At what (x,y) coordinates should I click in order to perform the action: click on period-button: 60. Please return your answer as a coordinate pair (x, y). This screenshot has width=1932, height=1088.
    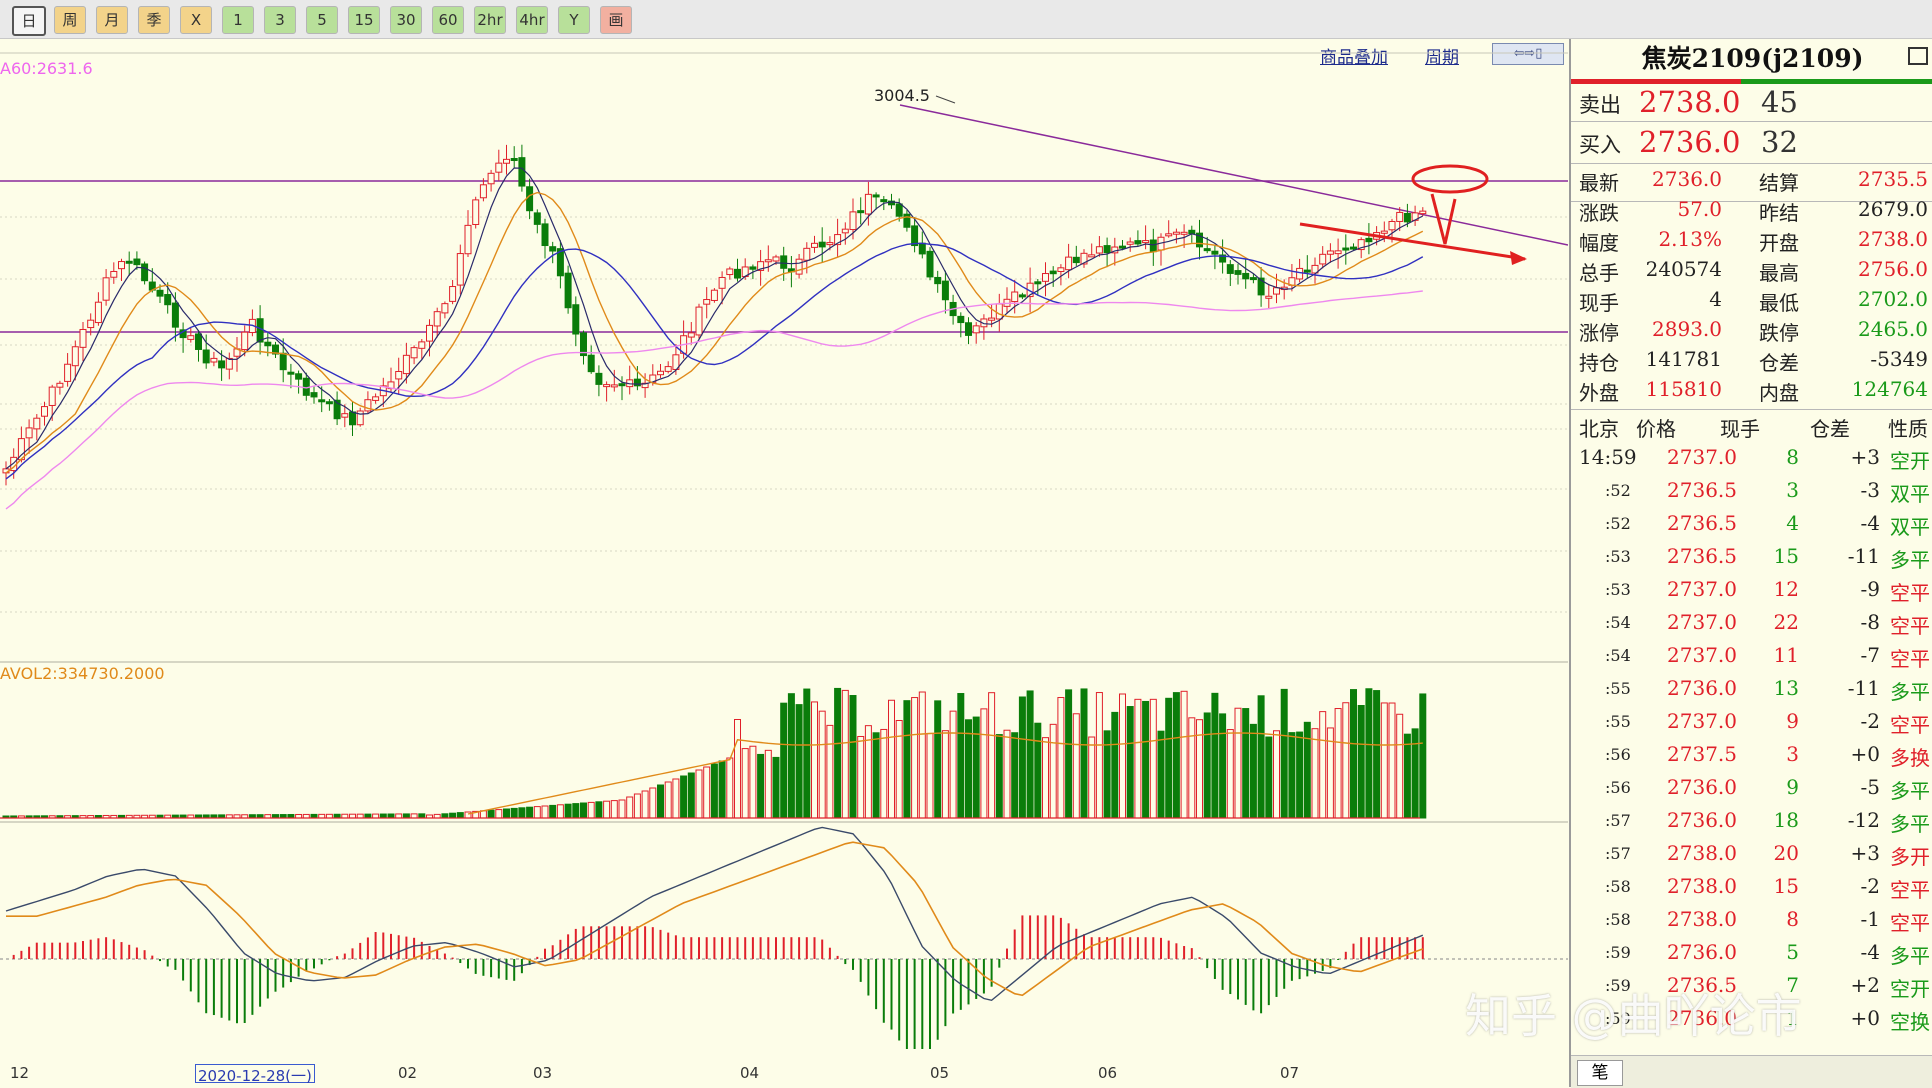
    Looking at the image, I should click on (448, 20).